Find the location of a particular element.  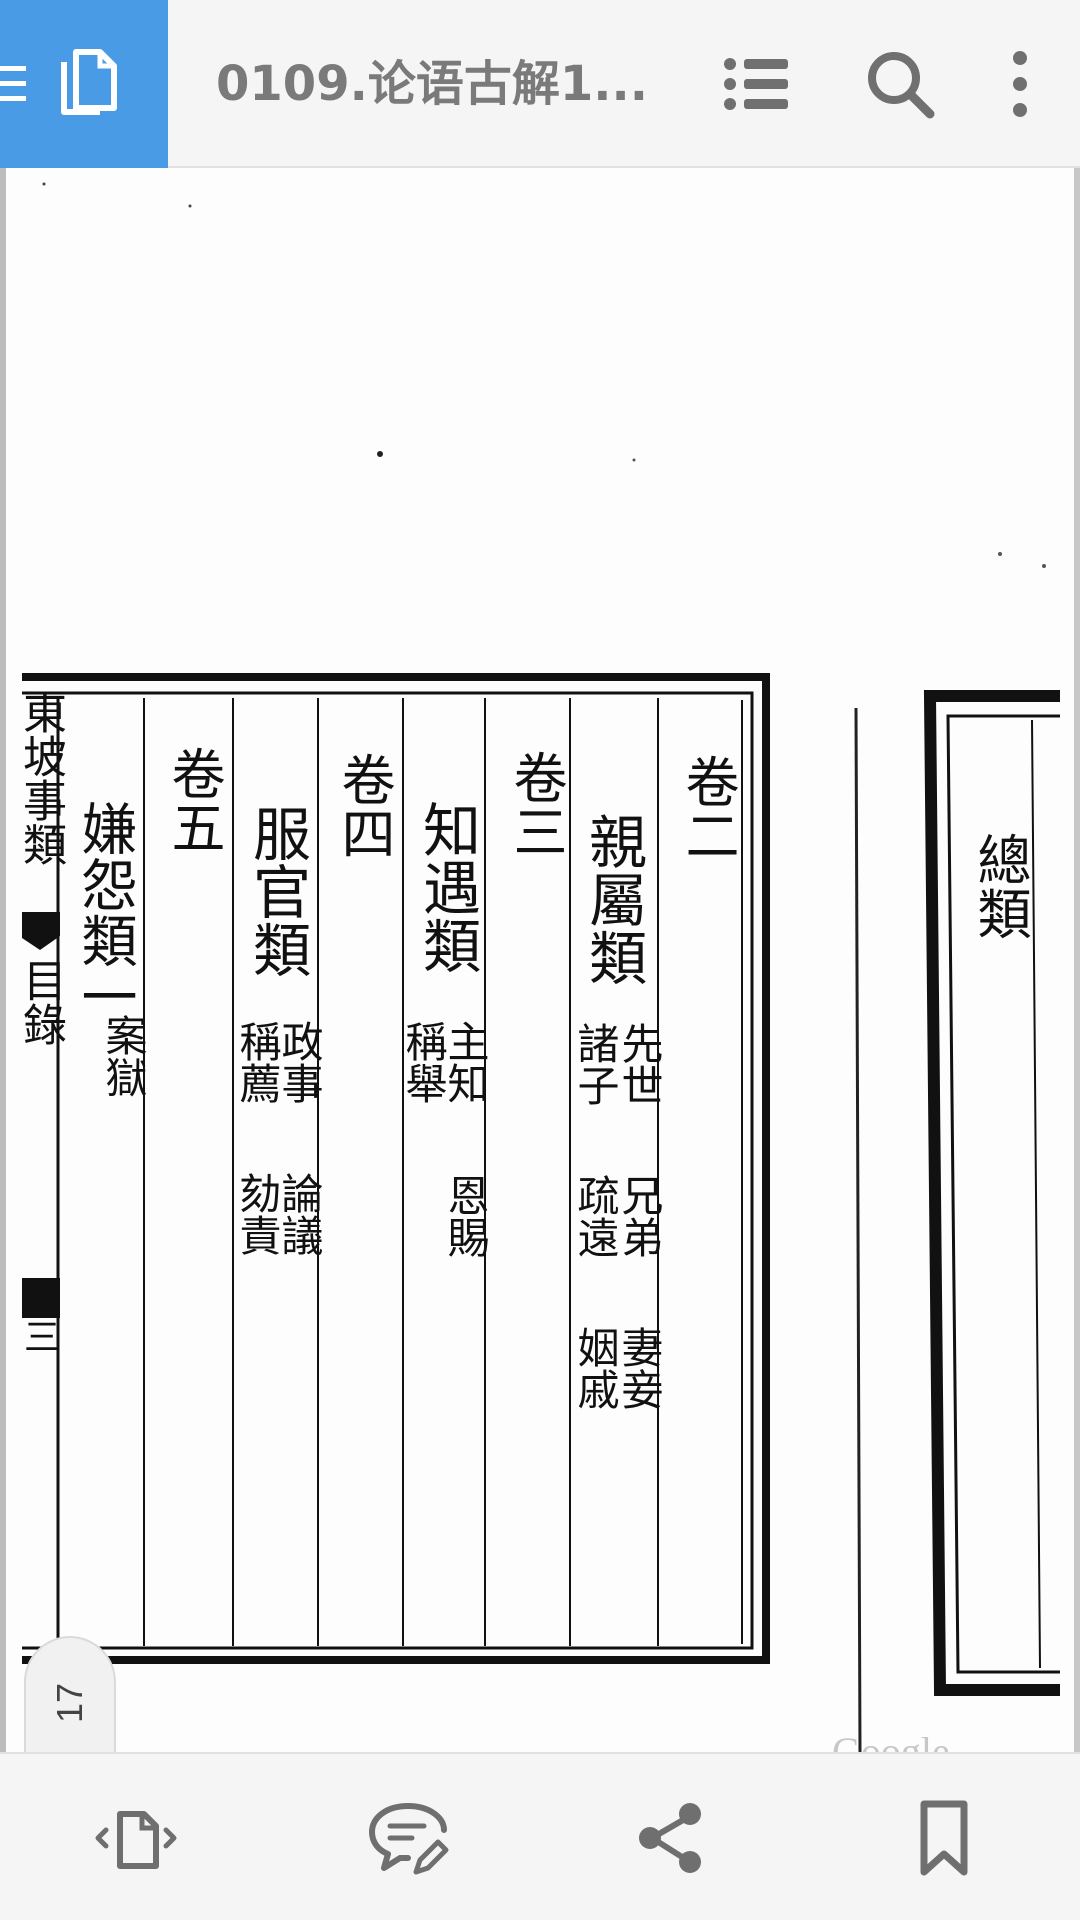

entry: 兄弟 is located at coordinates (639, 1216).